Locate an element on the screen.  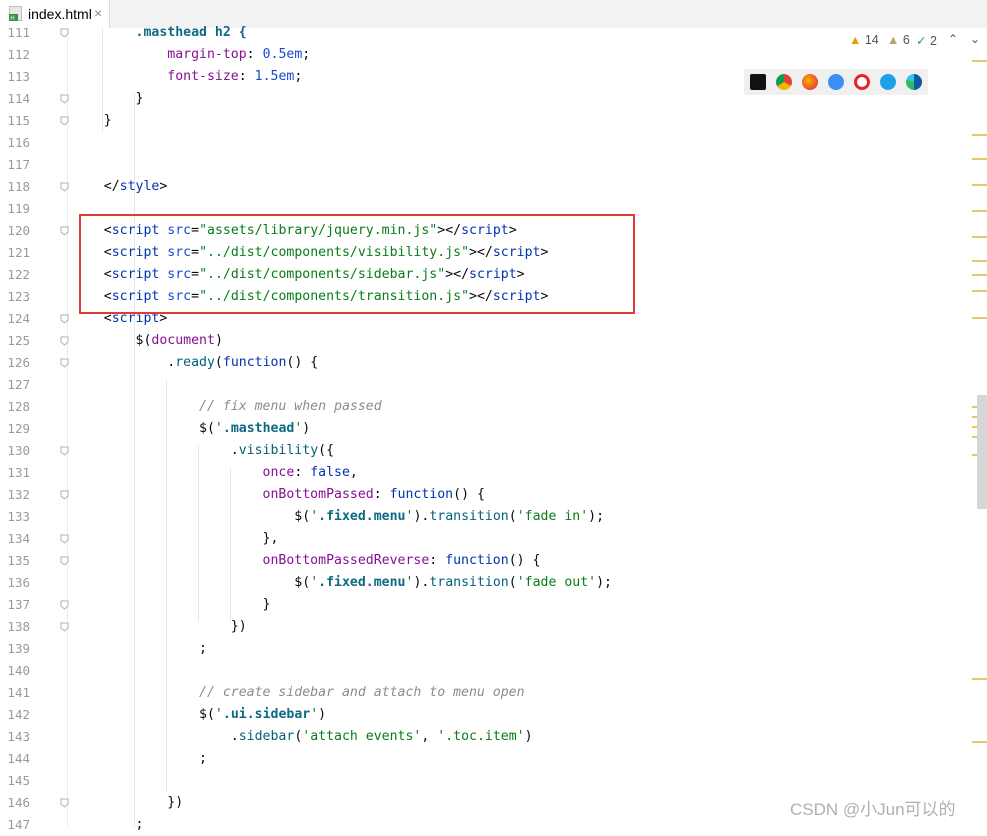
edge-icon is located at coordinates (914, 82).